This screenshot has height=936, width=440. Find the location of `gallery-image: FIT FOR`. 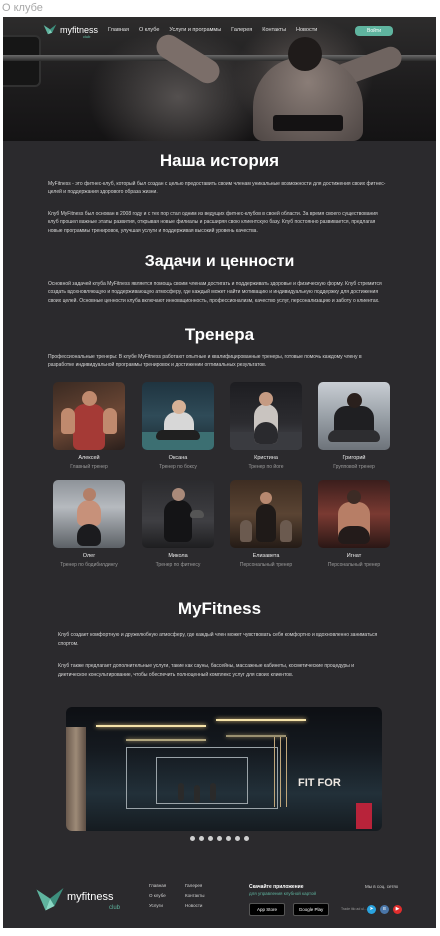

gallery-image: FIT FOR is located at coordinates (224, 769).